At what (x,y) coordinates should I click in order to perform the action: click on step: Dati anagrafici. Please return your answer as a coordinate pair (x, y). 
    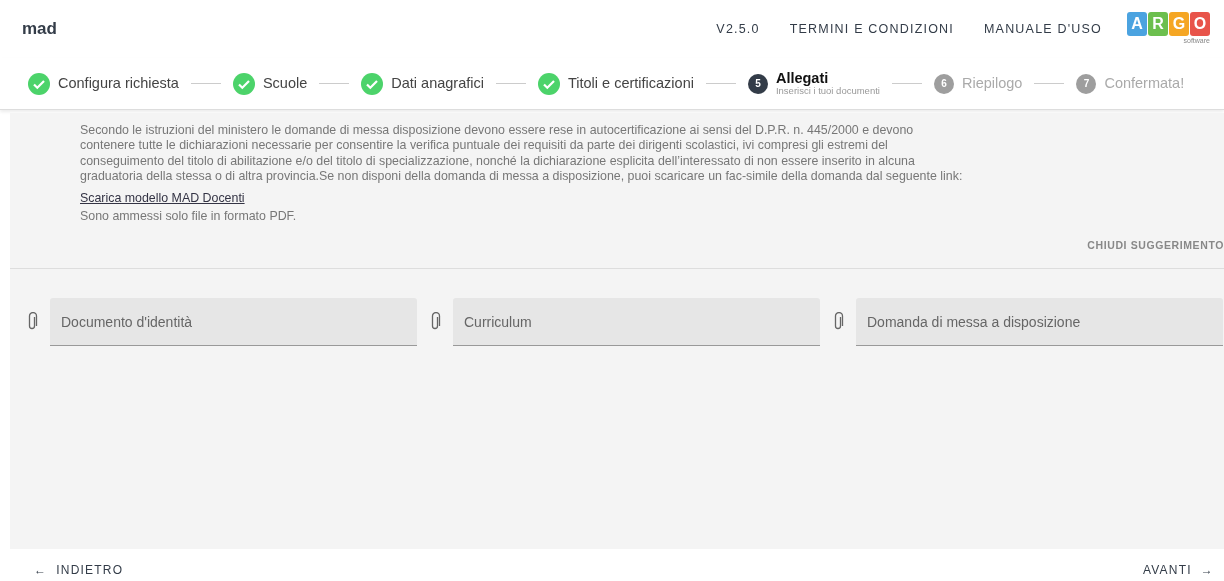
    Looking at the image, I should click on (422, 83).